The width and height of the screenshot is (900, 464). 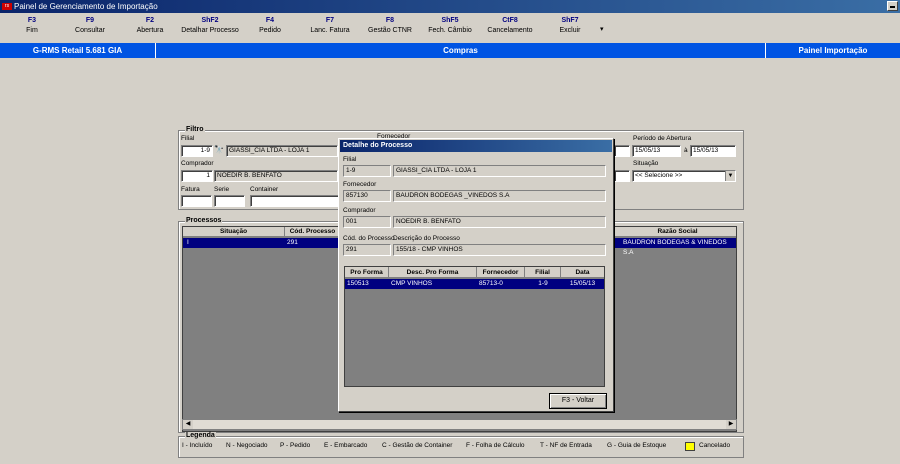 I want to click on key-label: ShF7, so click(x=570, y=20).